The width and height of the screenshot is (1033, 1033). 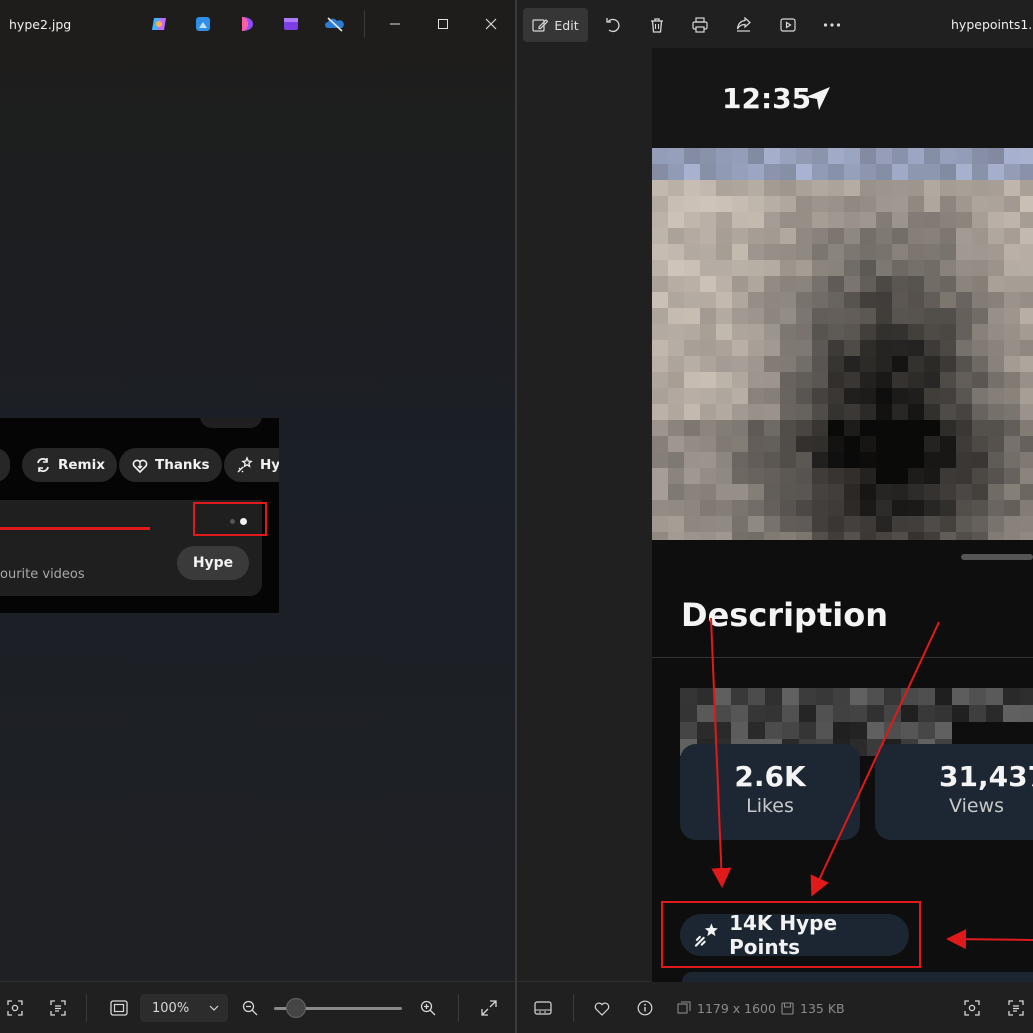 I want to click on print-button, so click(x=700, y=25).